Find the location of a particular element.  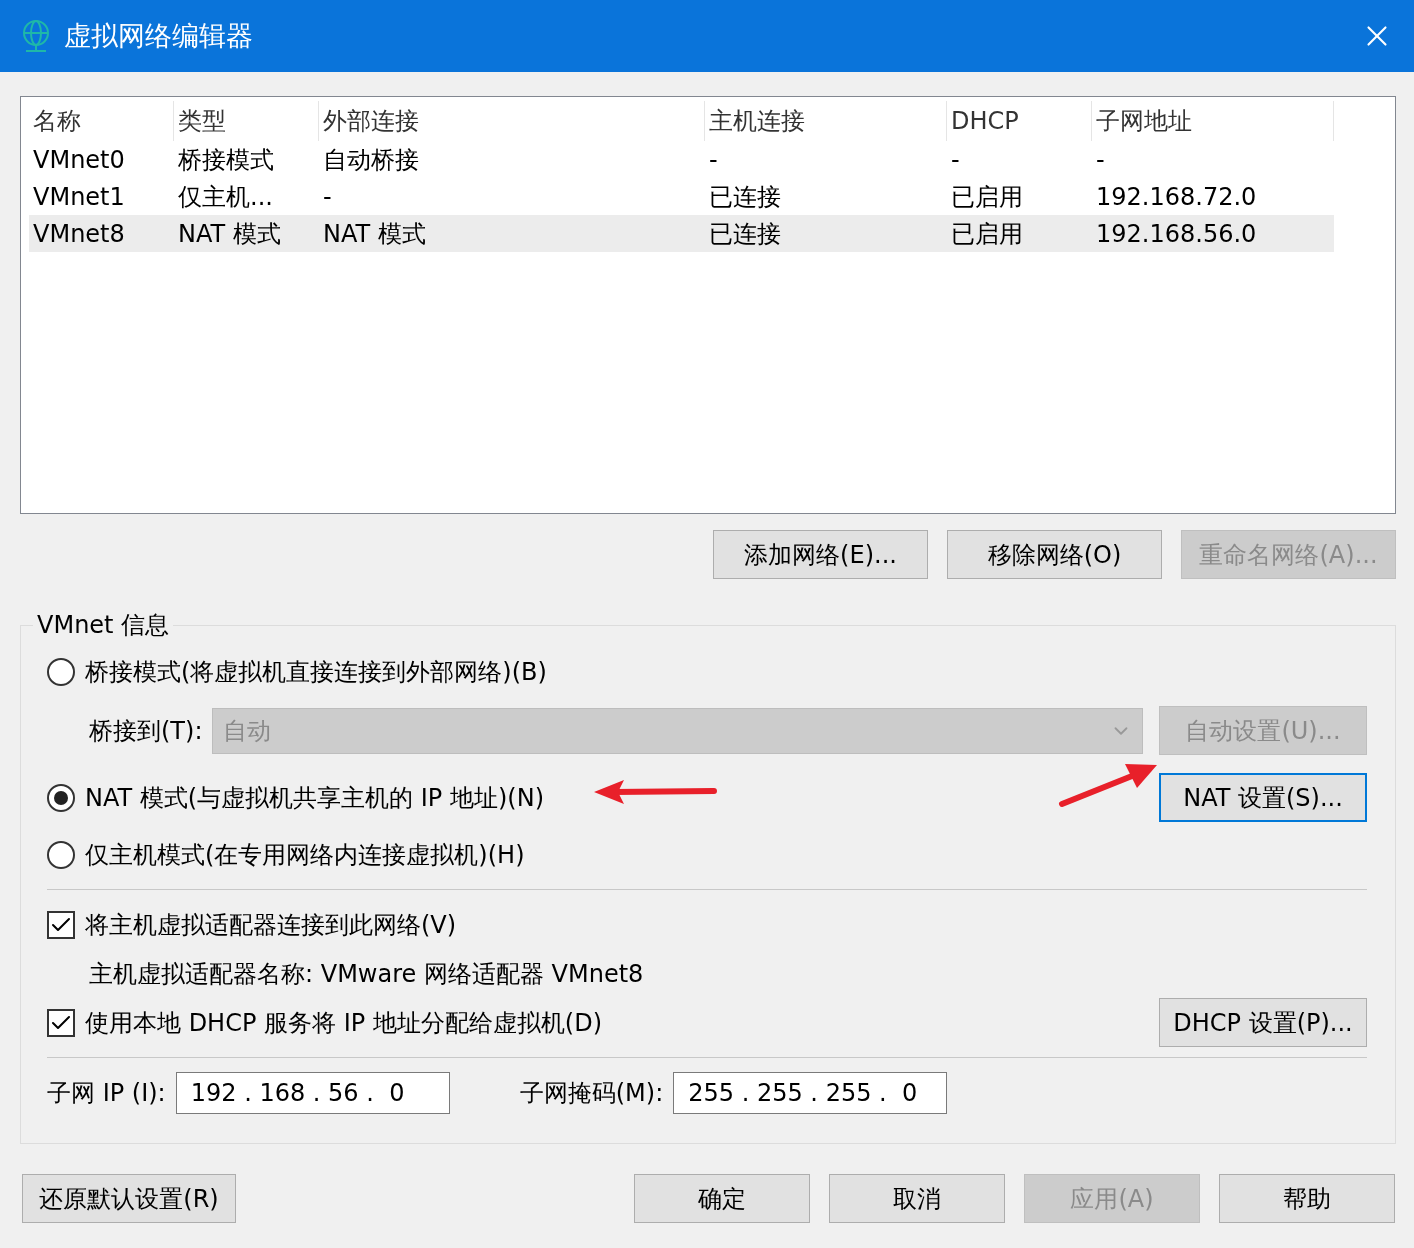

table-cell: VMnet0 is located at coordinates (101, 159).